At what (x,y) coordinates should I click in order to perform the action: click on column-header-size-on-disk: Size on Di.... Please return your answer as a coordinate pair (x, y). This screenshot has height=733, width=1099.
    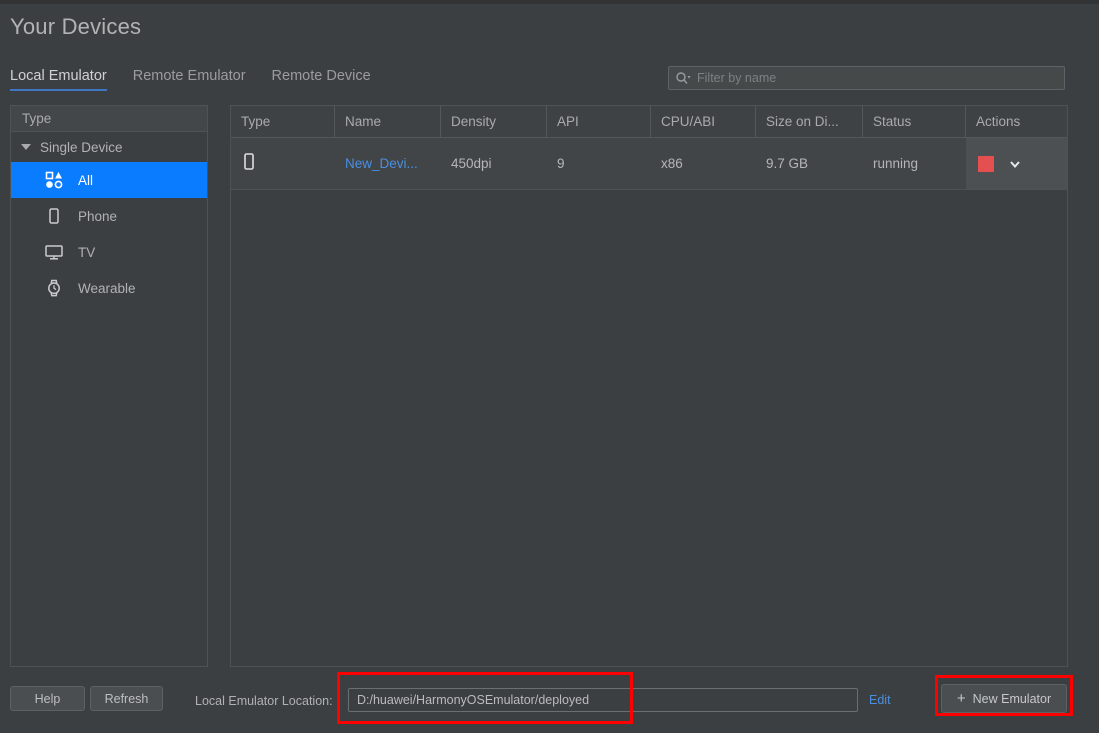
    Looking at the image, I should click on (809, 121).